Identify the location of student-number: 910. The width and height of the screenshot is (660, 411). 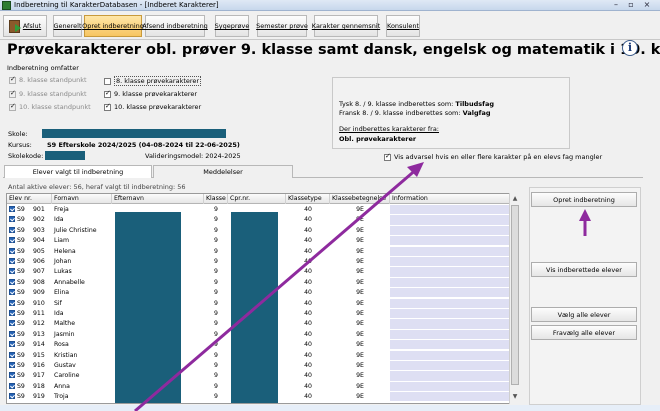
(39, 303).